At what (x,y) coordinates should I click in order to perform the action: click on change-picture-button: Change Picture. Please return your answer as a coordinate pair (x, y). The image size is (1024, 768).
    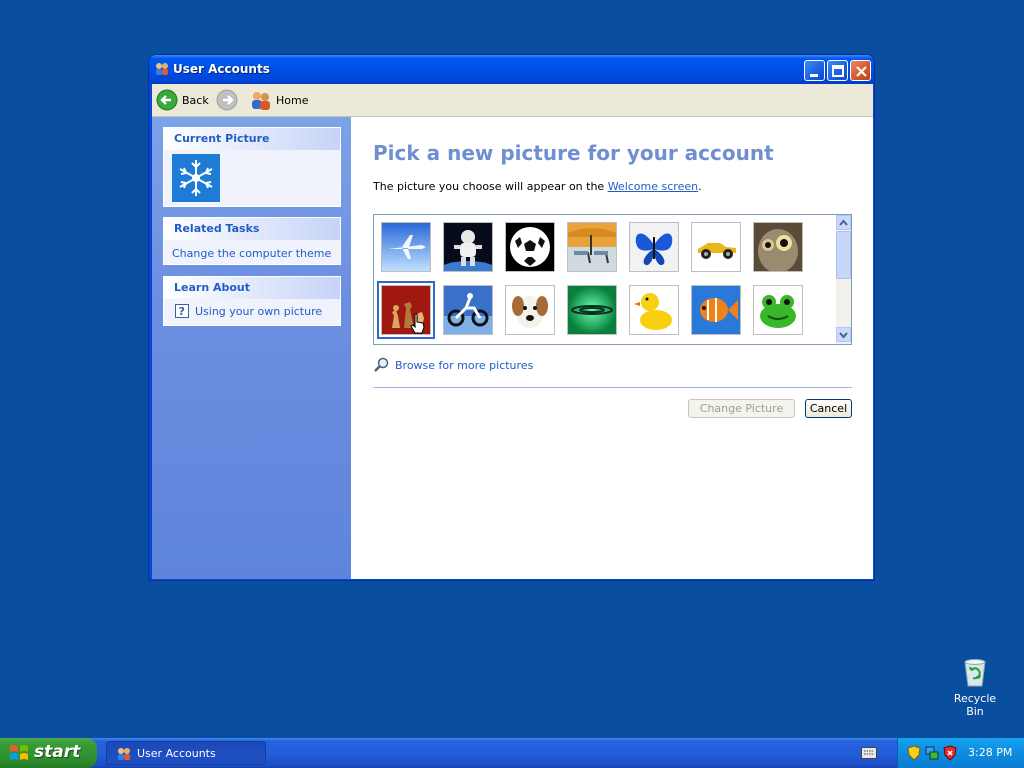
    Looking at the image, I should click on (741, 408).